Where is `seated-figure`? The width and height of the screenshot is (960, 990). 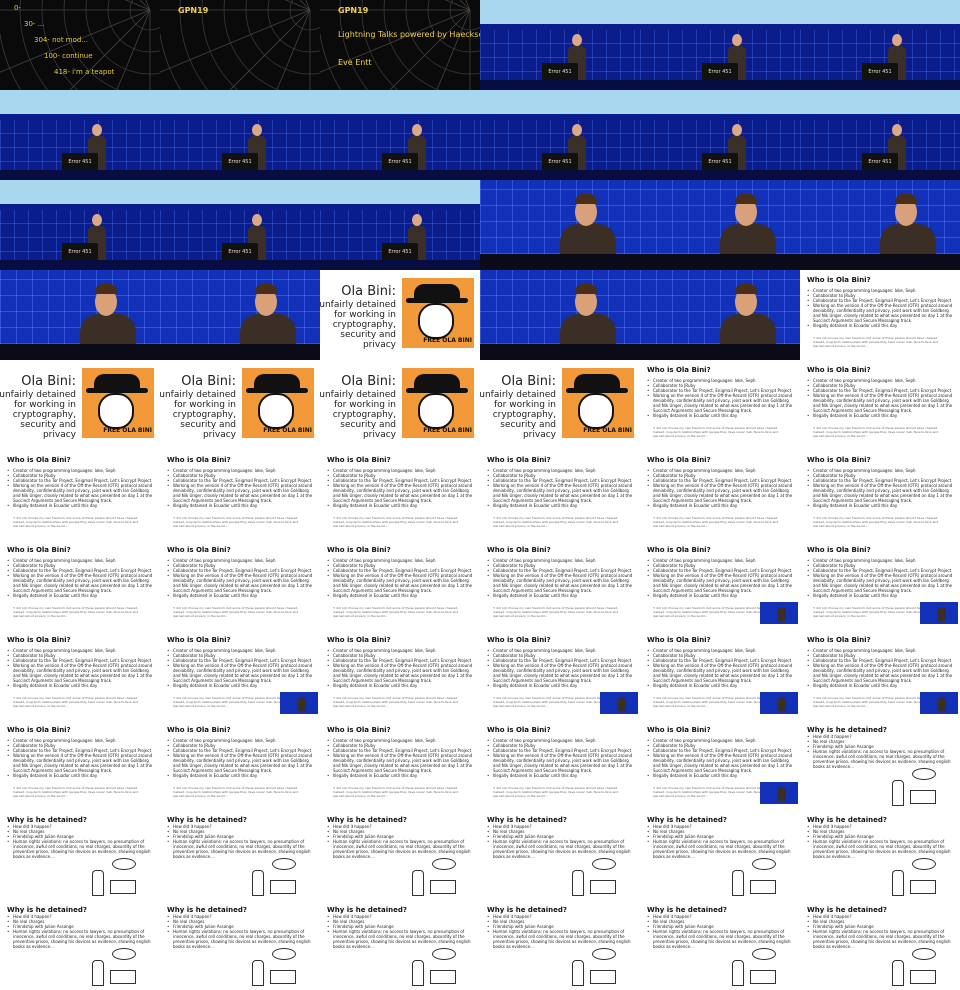 seated-figure is located at coordinates (123, 977).